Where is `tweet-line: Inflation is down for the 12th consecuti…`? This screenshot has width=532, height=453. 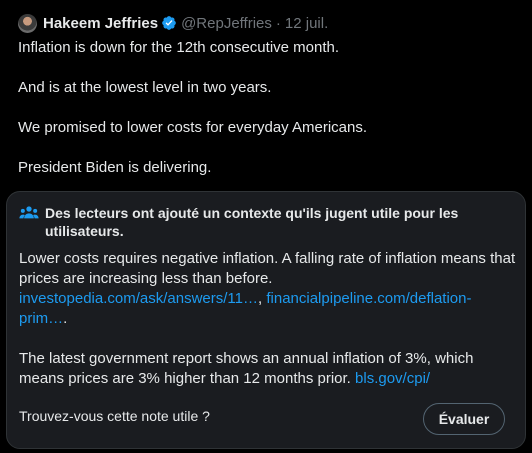
tweet-line: Inflation is down for the 12th consecuti… is located at coordinates (179, 47).